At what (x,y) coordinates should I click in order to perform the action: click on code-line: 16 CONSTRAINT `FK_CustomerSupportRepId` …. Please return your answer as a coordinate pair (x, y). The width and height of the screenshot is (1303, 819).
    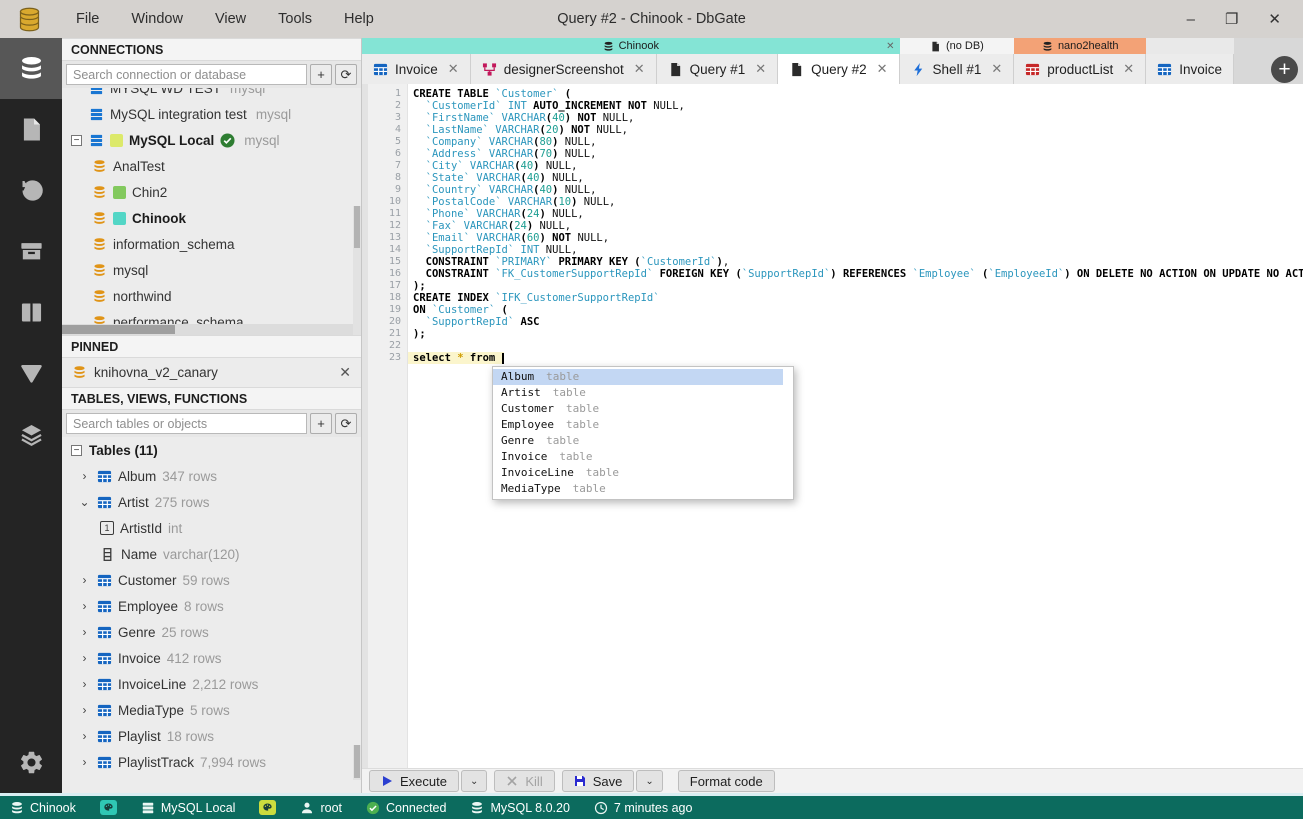
    Looking at the image, I should click on (835, 274).